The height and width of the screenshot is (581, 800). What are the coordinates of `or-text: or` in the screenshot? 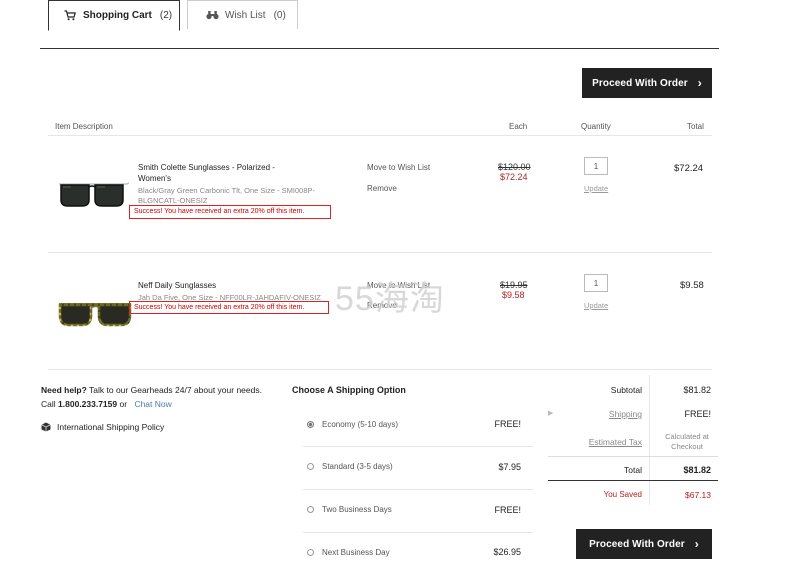 It's located at (123, 404).